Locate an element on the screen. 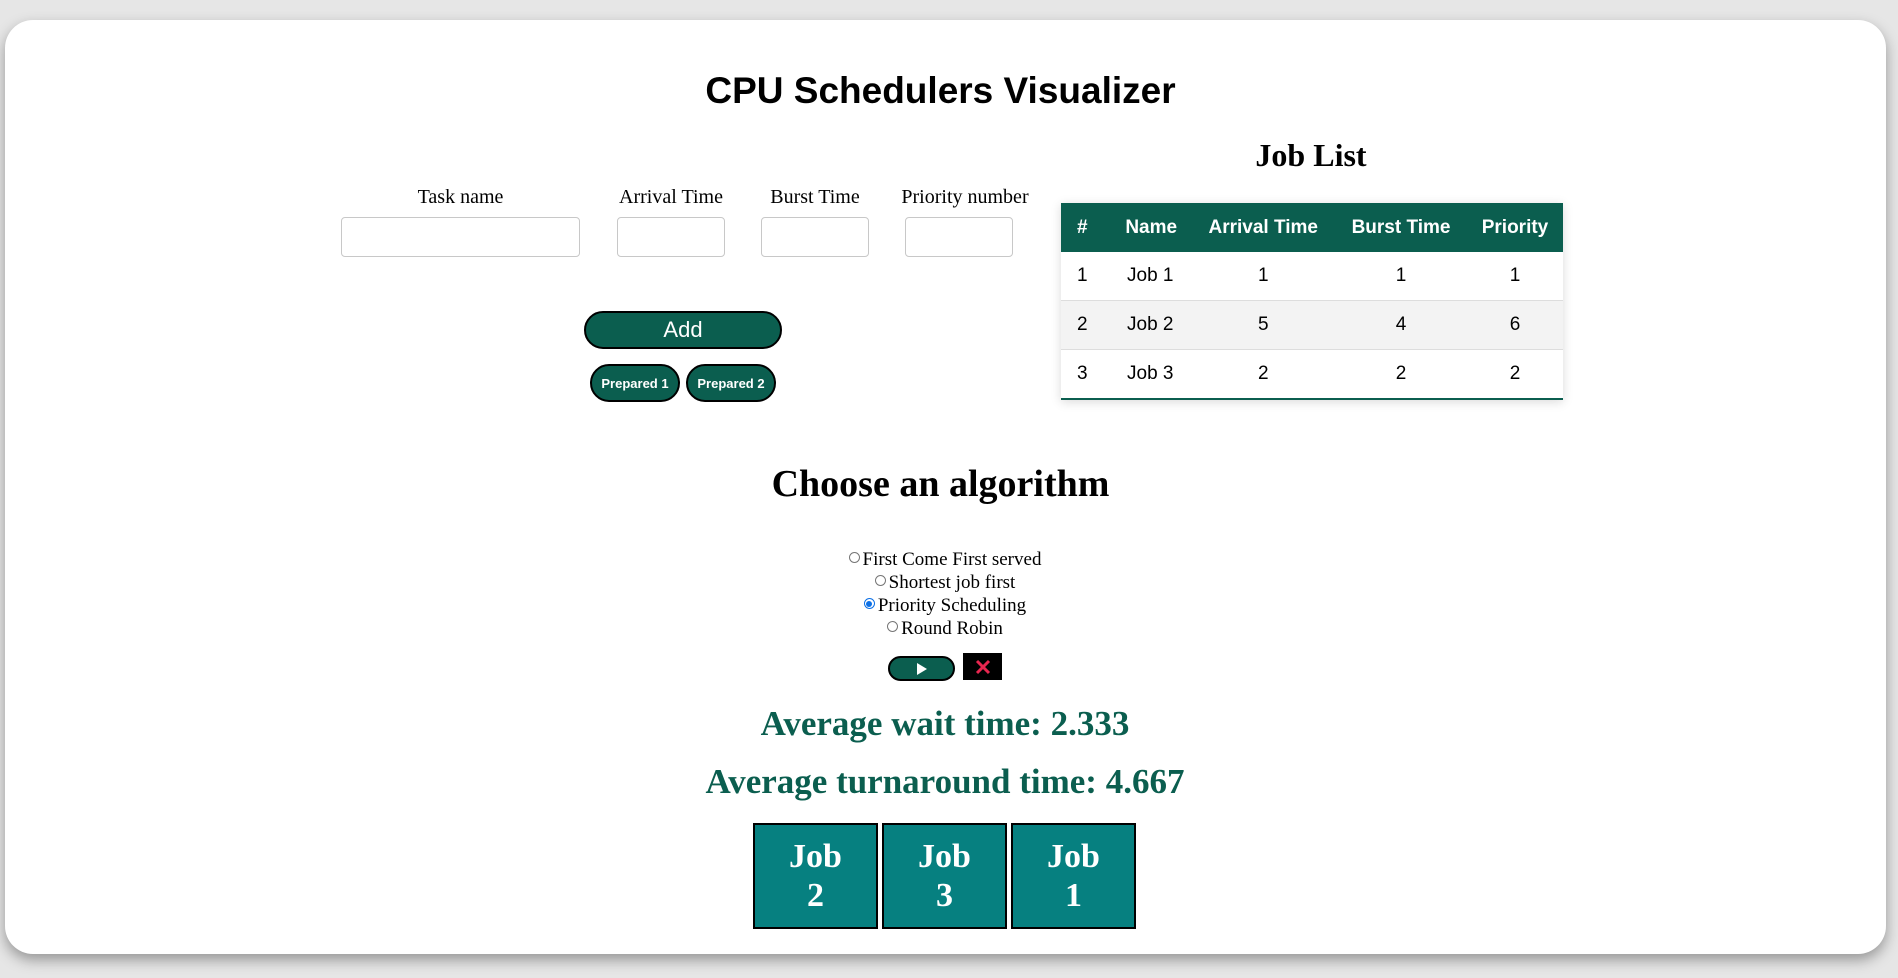 This screenshot has width=1898, height=978. average-turnaround-time: Average turnaround time: 4.667 is located at coordinates (945, 781).